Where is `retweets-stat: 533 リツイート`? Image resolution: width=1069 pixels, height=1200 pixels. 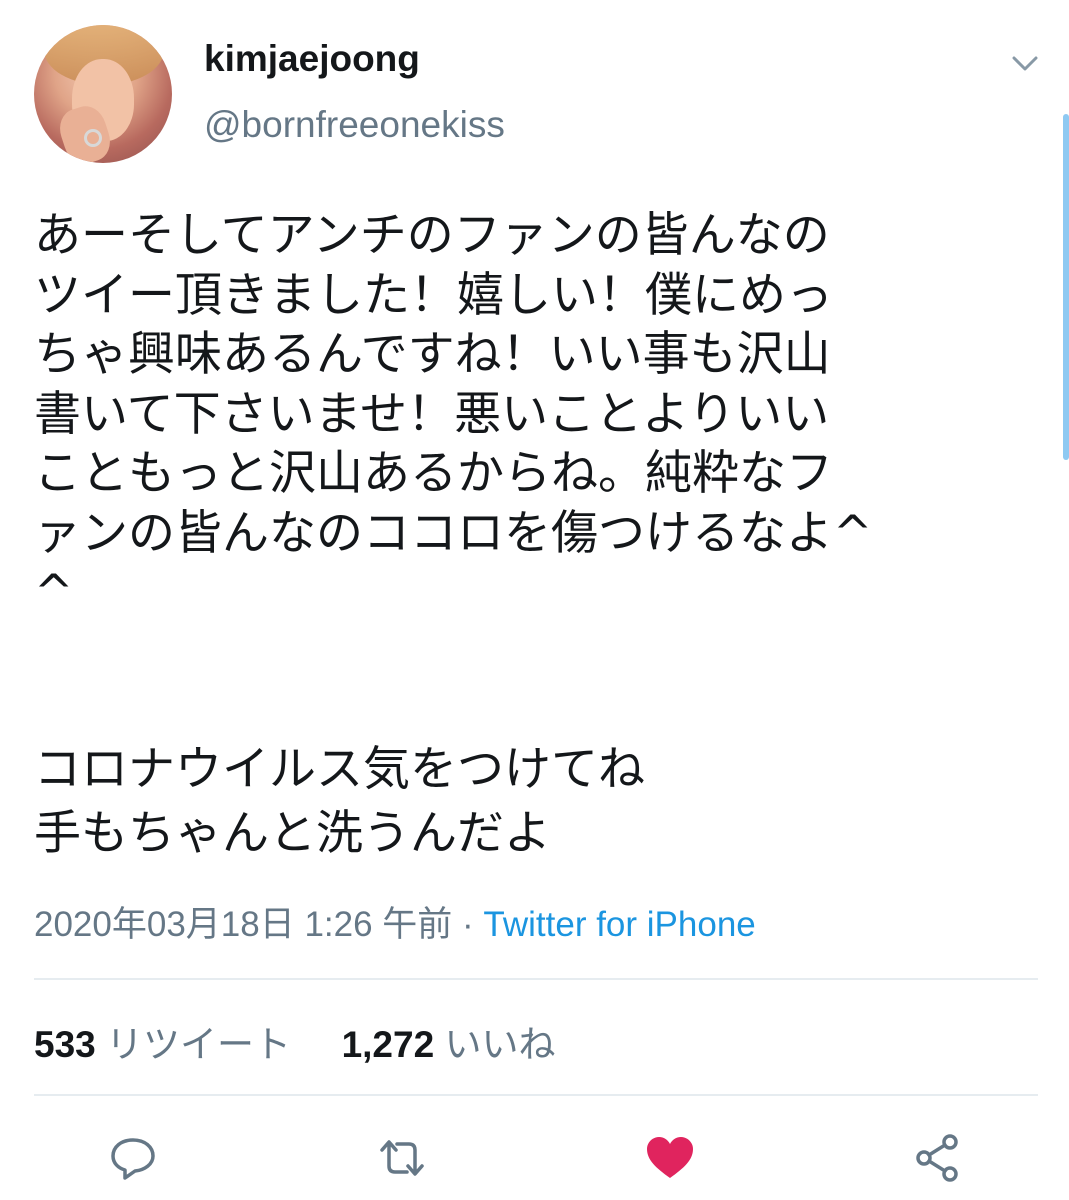
retweets-stat: 533 リツイート is located at coordinates (162, 1044).